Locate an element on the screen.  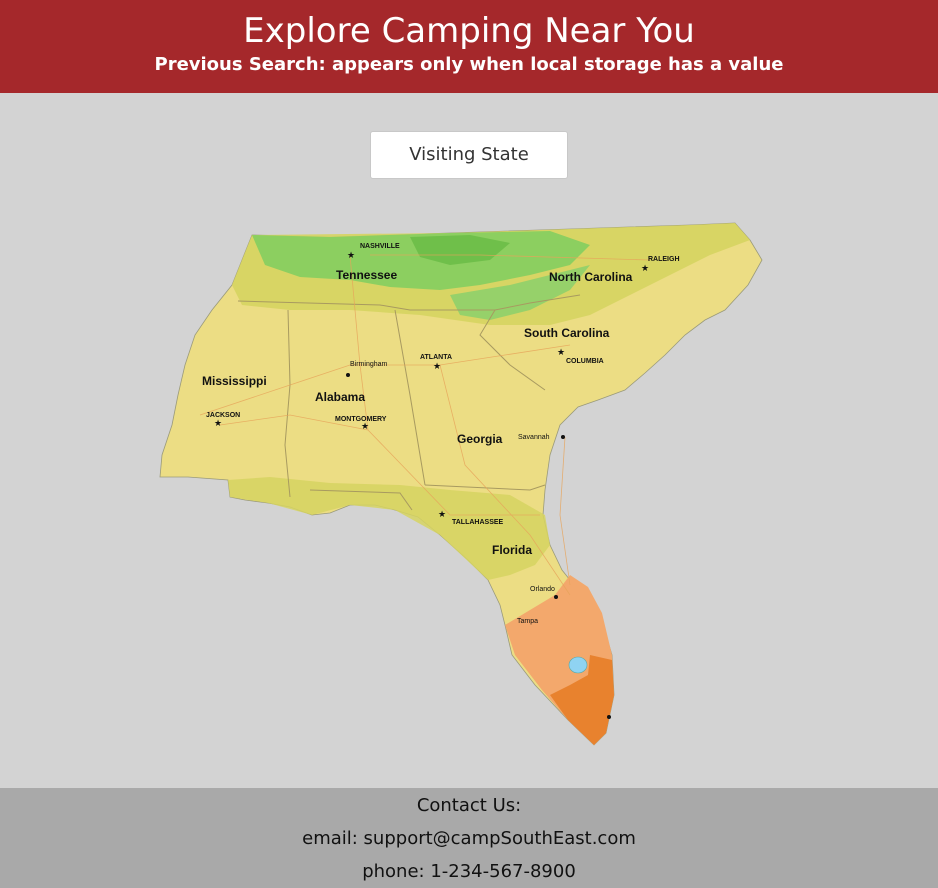
city-label-columbia: COLUMBIA is located at coordinates (585, 361).